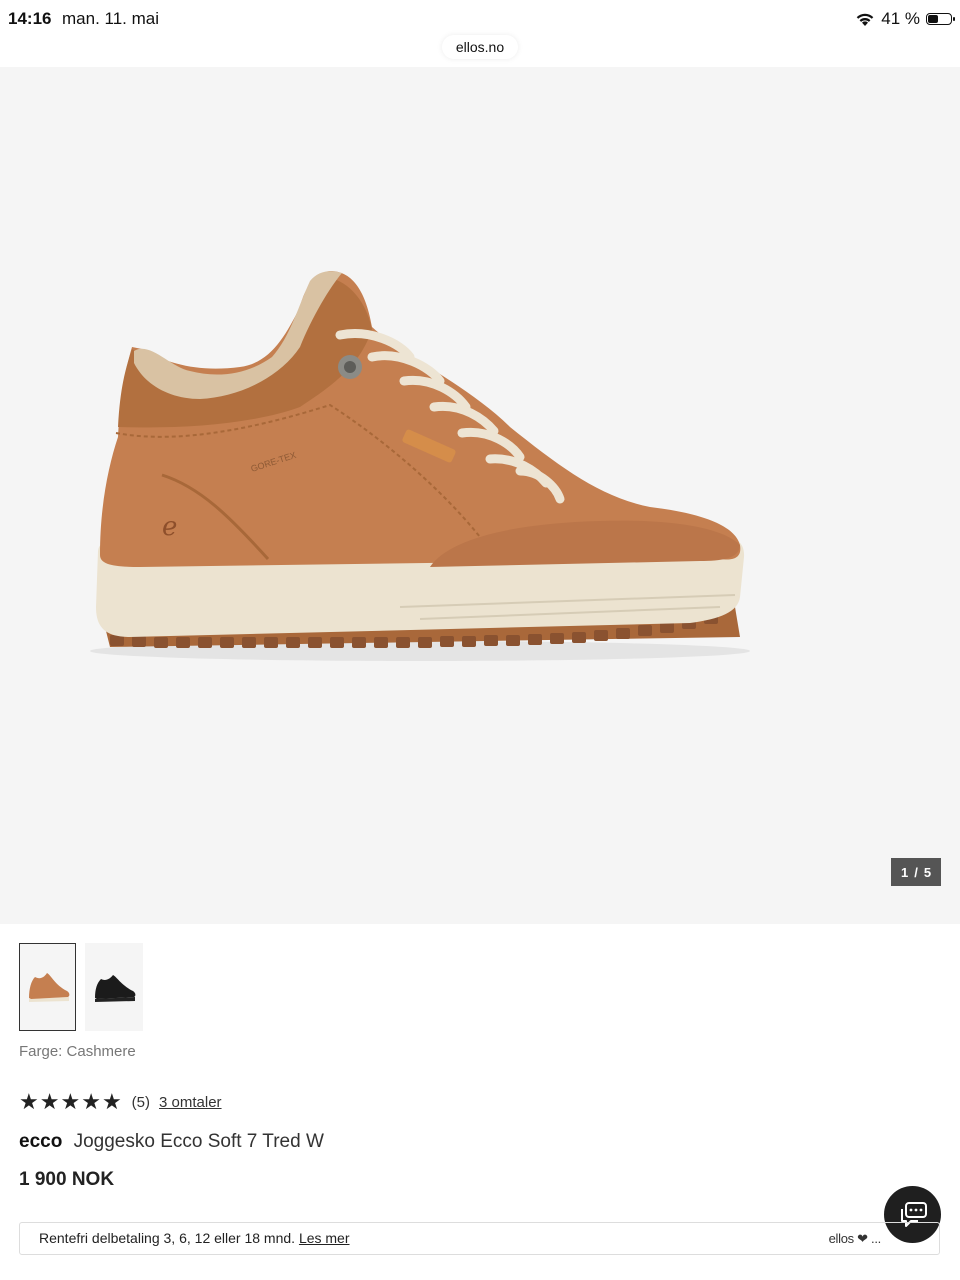 This screenshot has height=1280, width=960. Describe the element at coordinates (198, 1141) in the screenshot. I see `product-name: Joggesko Ecco Soft 7 Tred W` at that location.